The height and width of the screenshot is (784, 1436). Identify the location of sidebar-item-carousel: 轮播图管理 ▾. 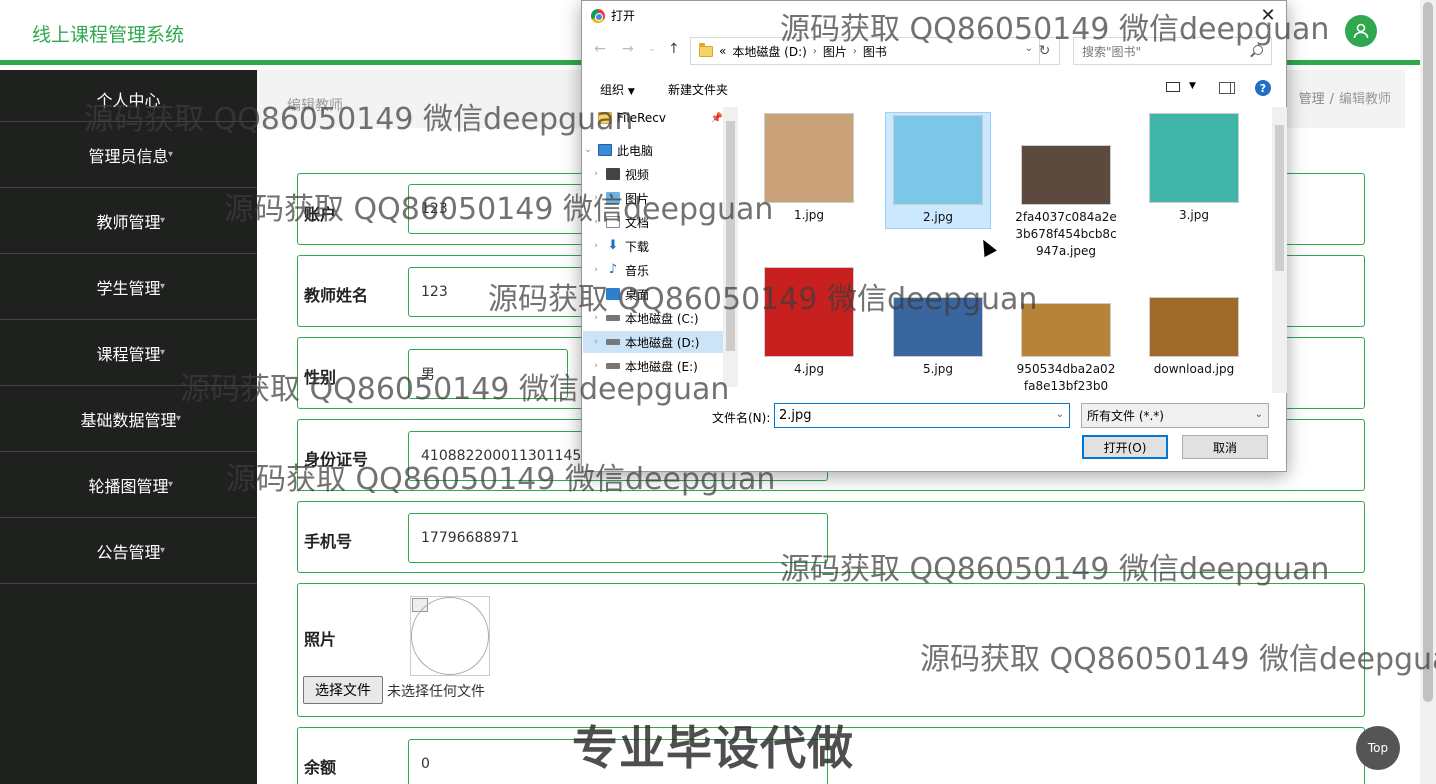
(128, 485).